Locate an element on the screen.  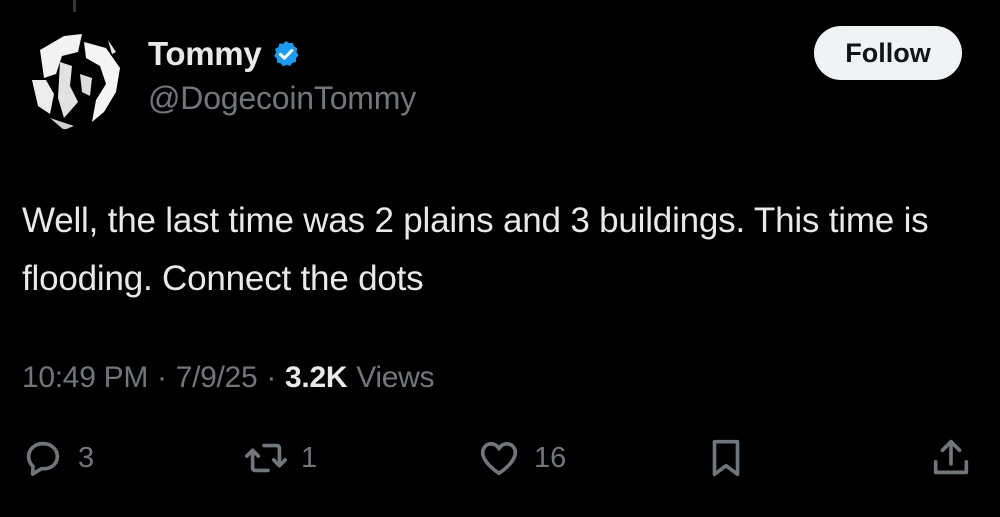
repost-button: 1 is located at coordinates (280, 458).